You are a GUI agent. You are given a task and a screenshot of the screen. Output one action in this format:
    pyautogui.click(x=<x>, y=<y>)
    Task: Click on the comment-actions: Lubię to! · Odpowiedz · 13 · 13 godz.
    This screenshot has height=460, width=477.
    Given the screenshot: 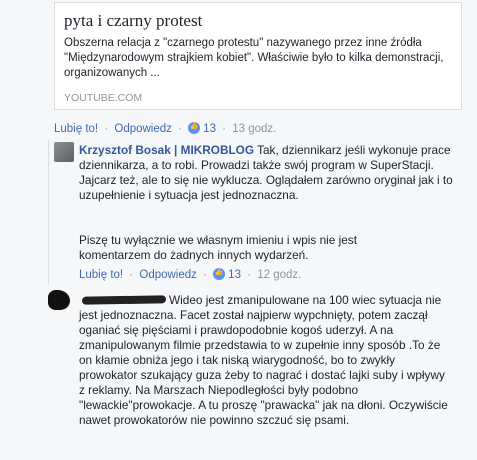 What is the action you would take?
    pyautogui.click(x=165, y=128)
    